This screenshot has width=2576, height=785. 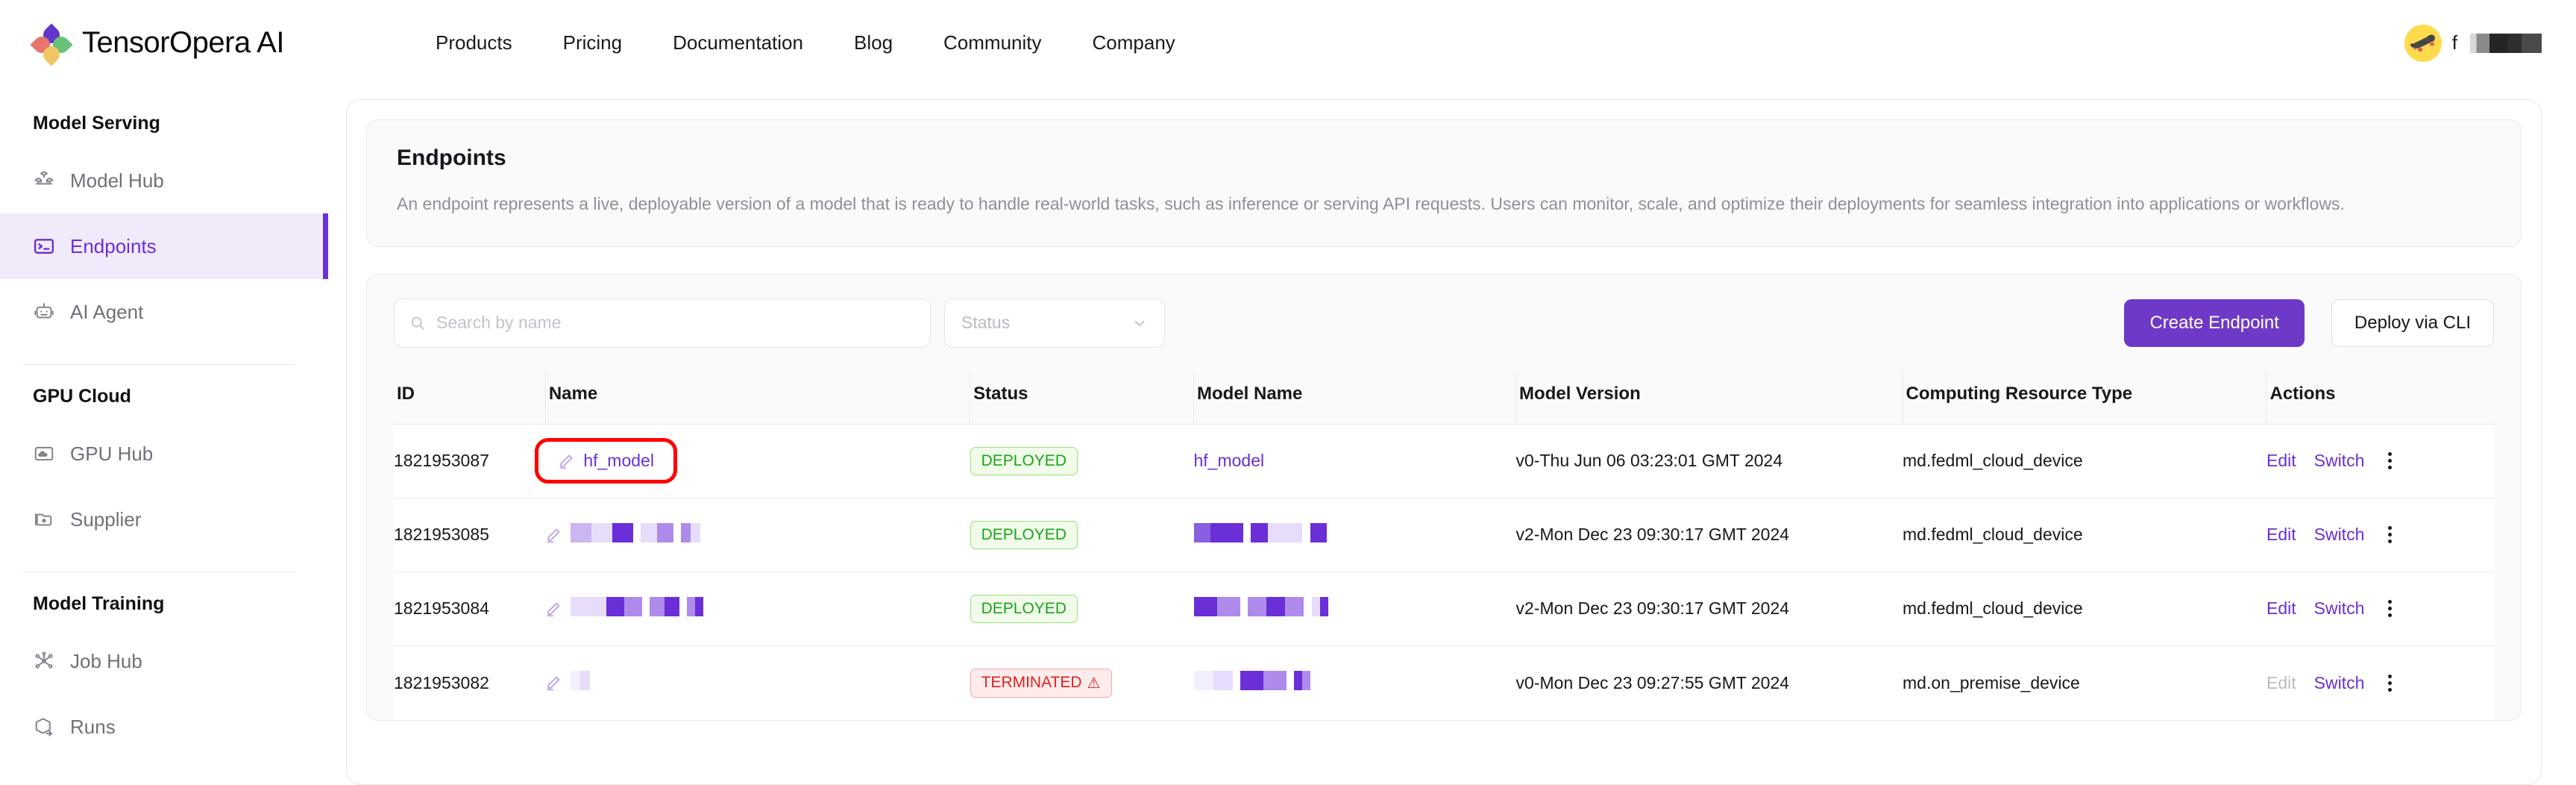 I want to click on sidebar-item-ai-agent: AI Agent, so click(x=164, y=312).